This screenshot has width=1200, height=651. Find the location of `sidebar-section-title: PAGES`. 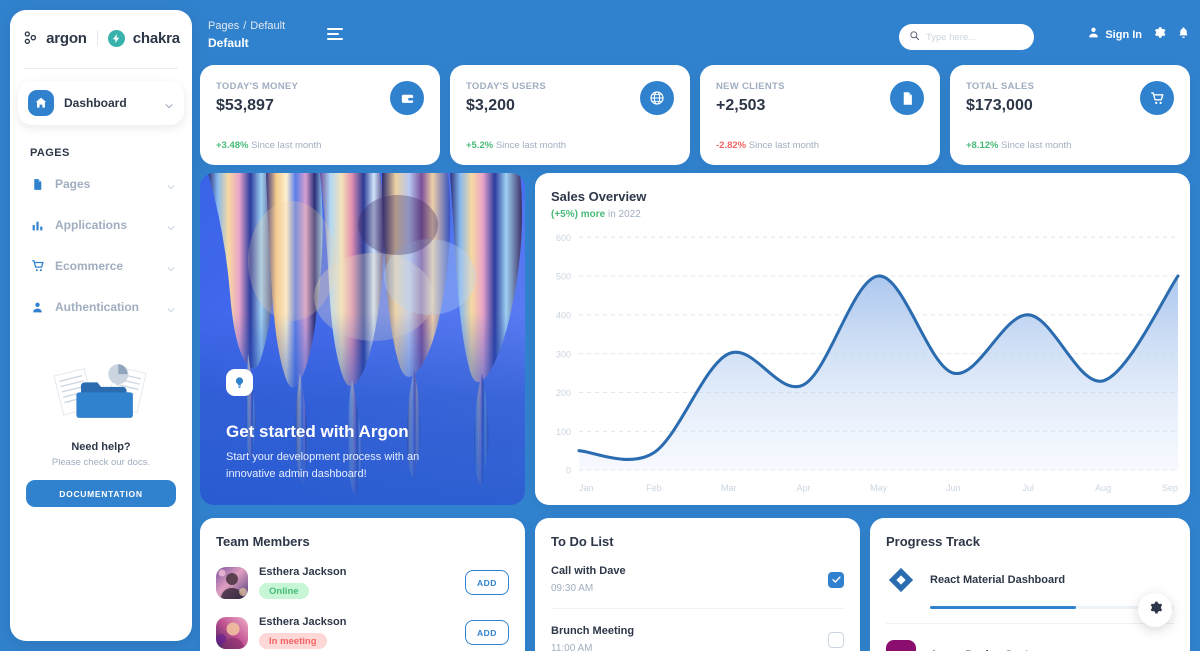

sidebar-section-title: PAGES is located at coordinates (50, 153).